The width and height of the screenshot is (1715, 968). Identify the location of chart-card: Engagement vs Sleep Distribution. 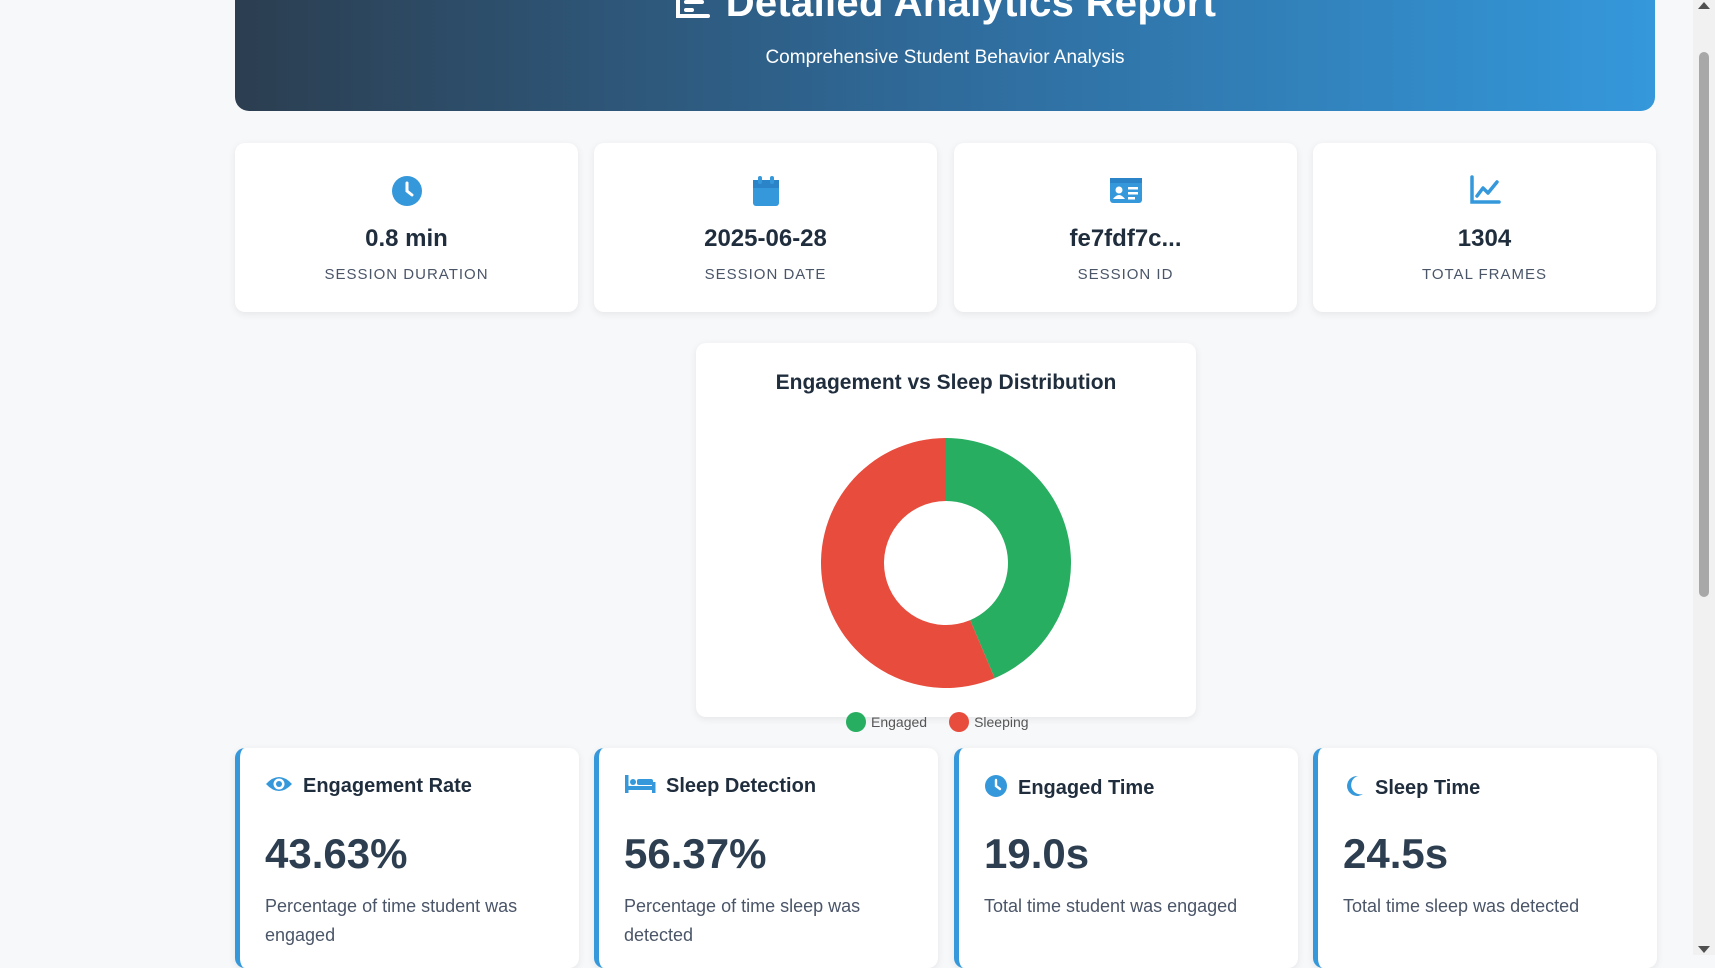
(946, 530).